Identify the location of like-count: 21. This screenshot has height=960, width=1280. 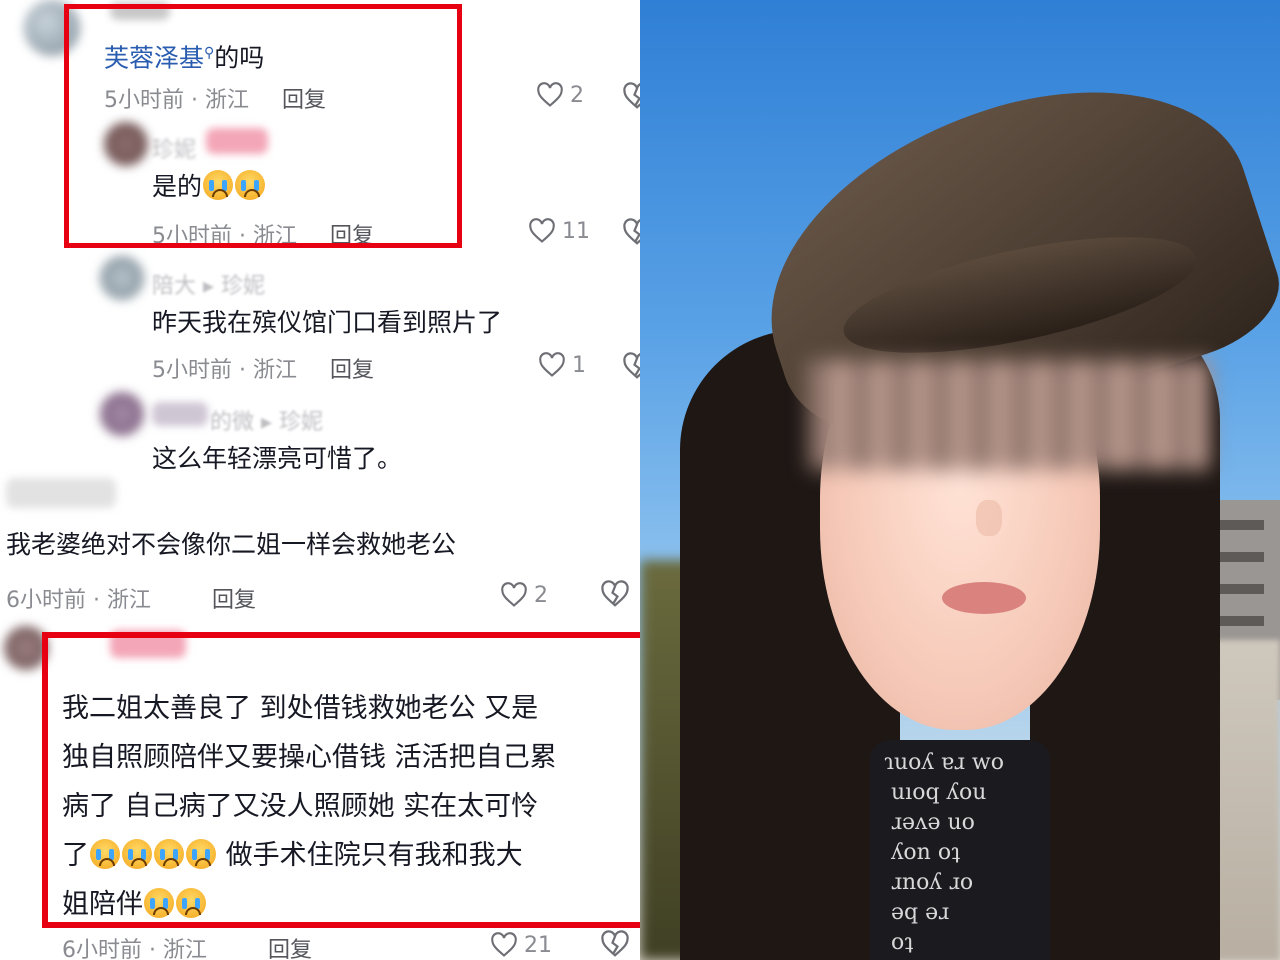
(538, 945).